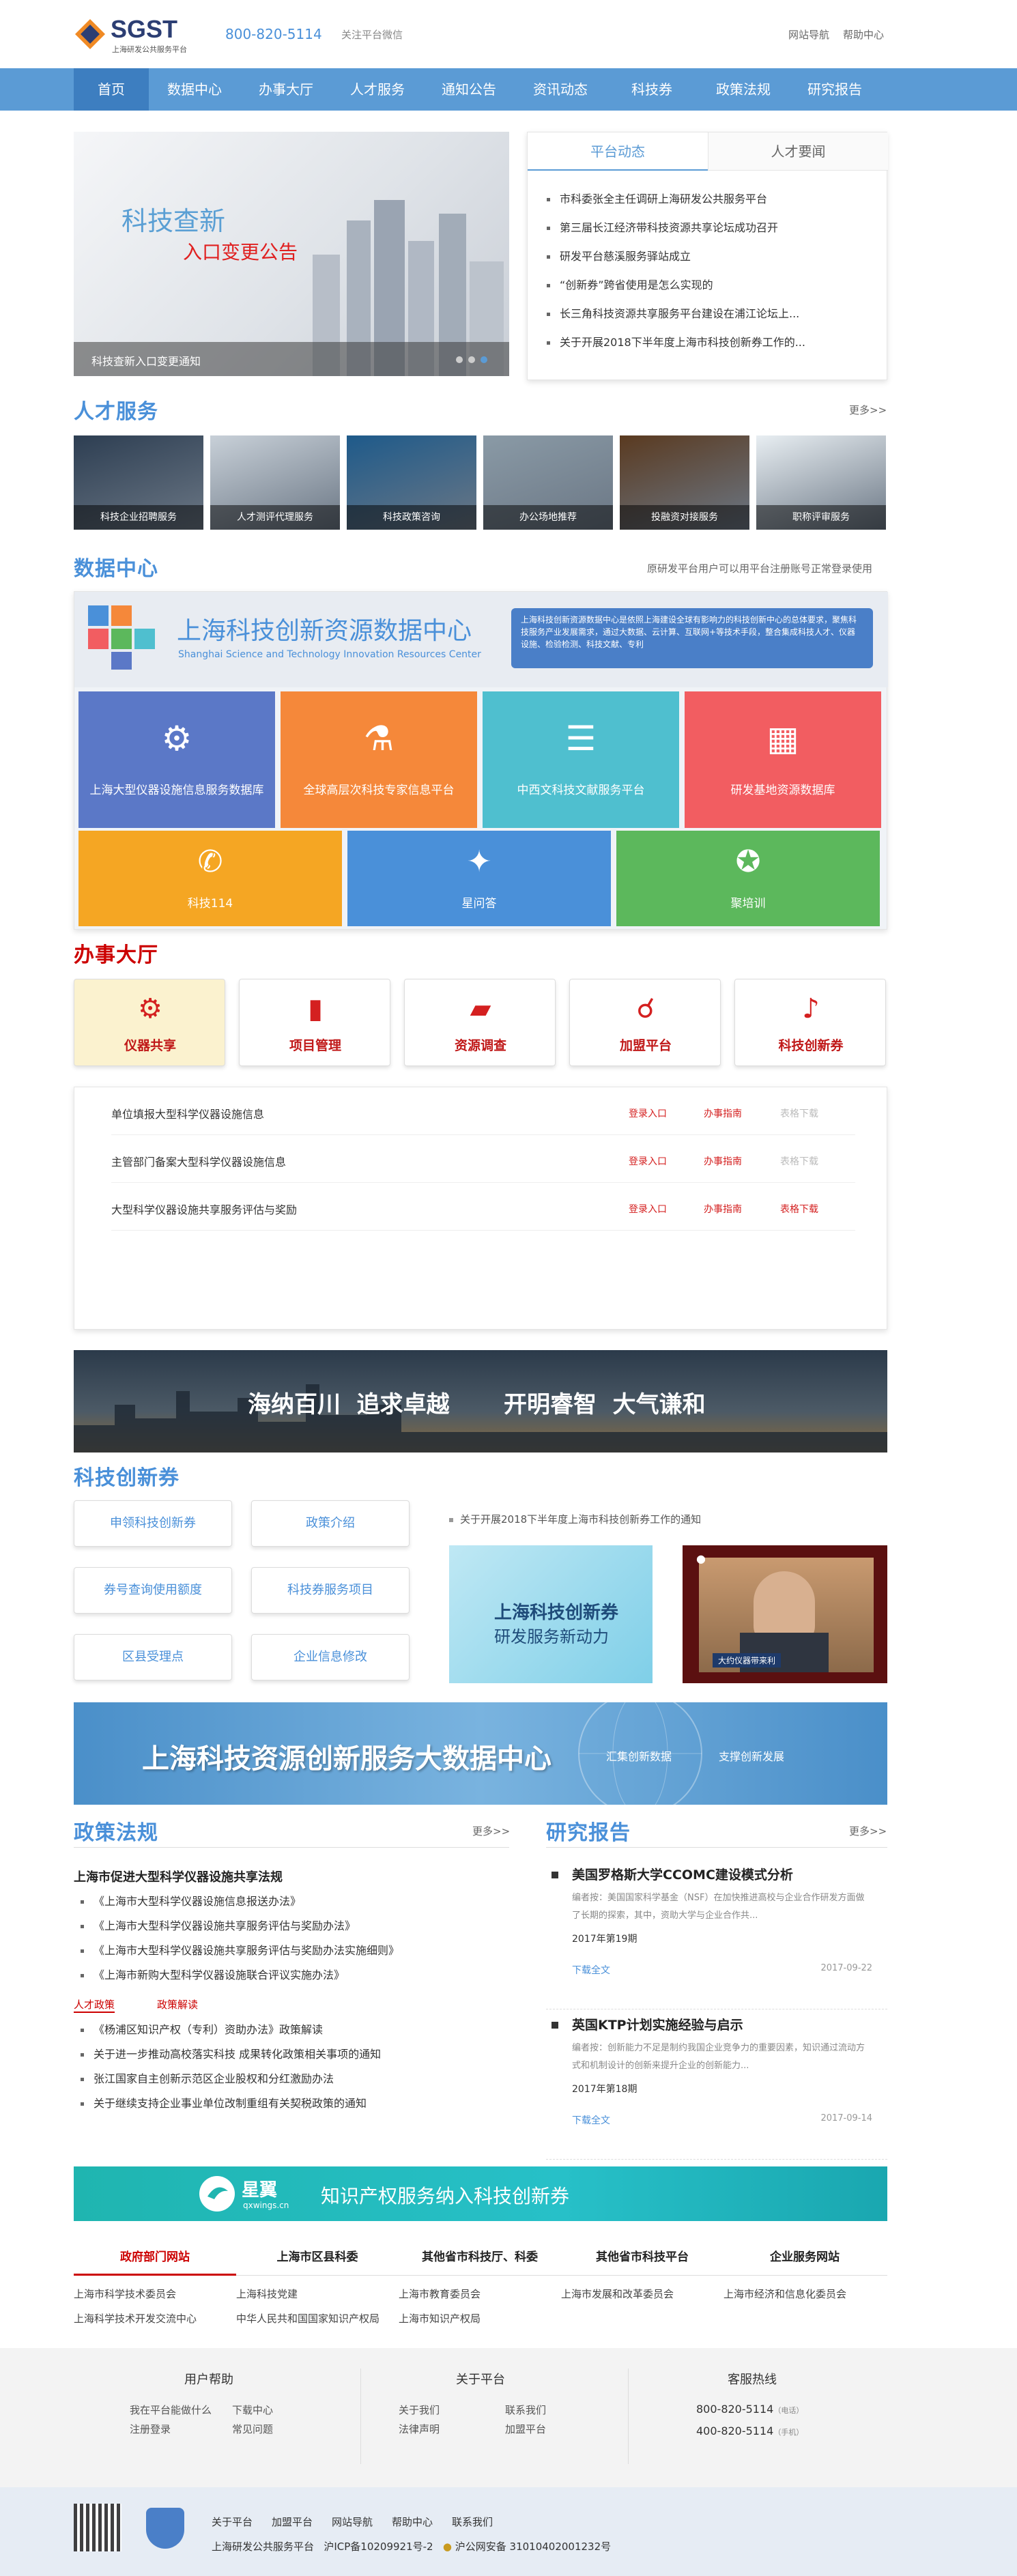  Describe the element at coordinates (748, 878) in the screenshot. I see `data-tile: ✪ 聚培训` at that location.